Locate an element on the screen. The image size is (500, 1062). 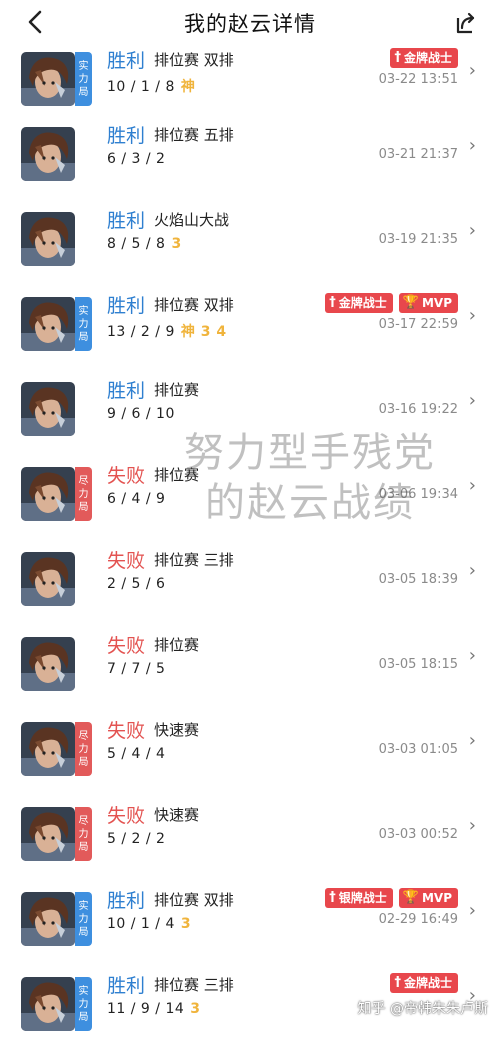
page-title: 我的赵云详情 is located at coordinates (250, 24).